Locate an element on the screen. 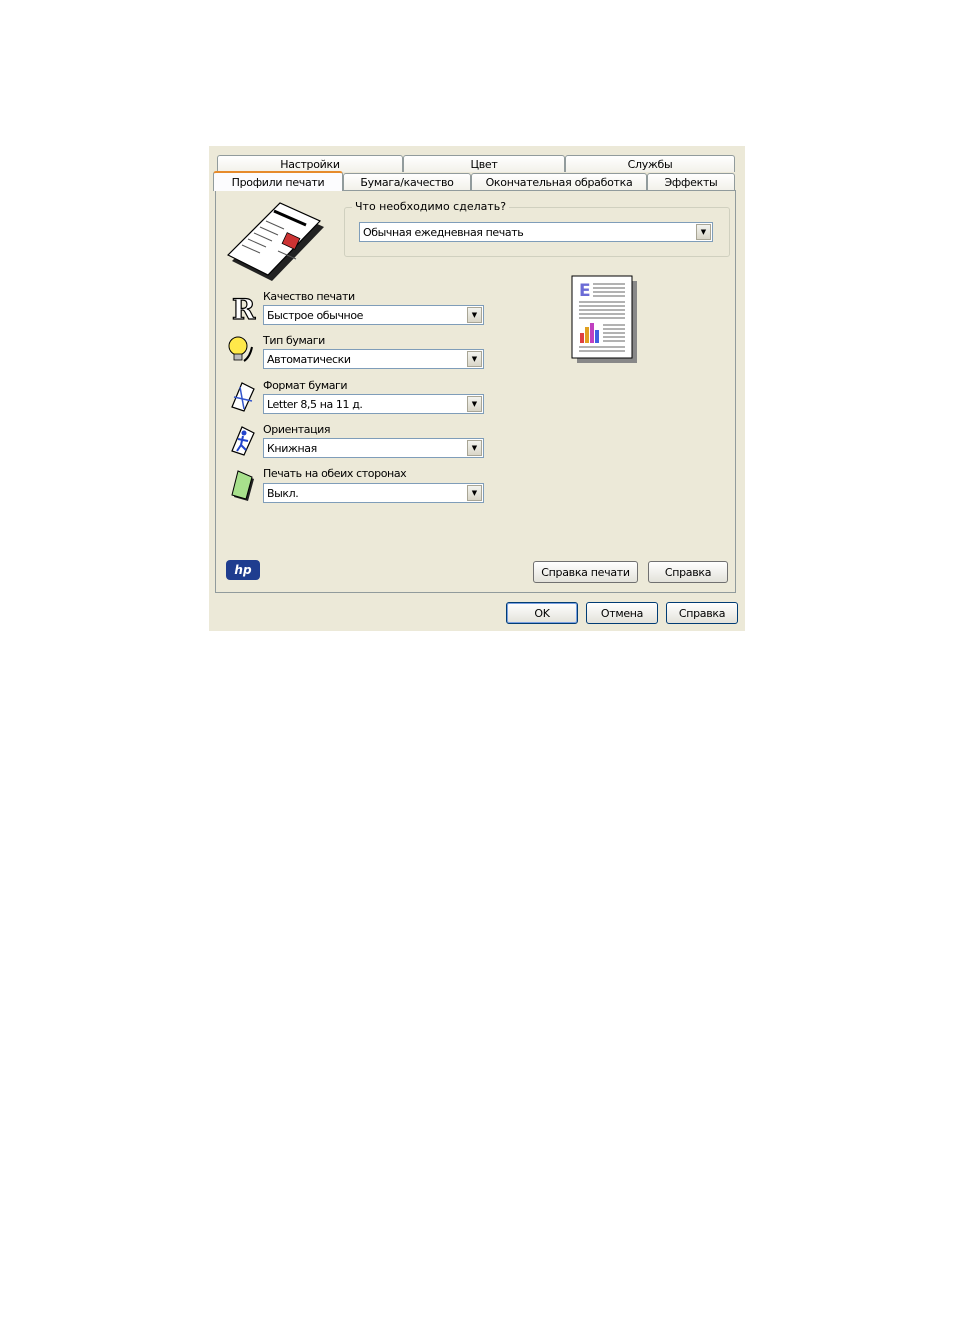  tab-finishing: Окончательная обработка is located at coordinates (559, 181).